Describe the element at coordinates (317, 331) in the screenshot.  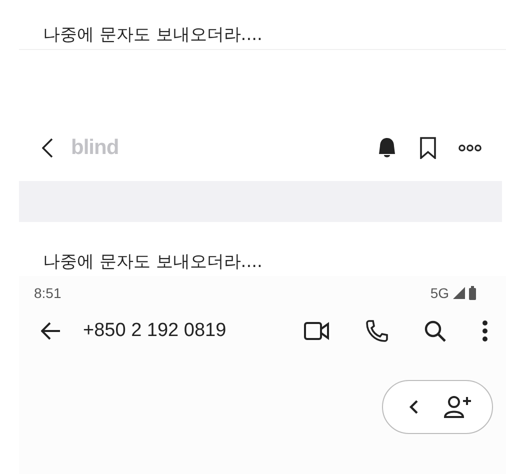
I see `video-call-icon` at that location.